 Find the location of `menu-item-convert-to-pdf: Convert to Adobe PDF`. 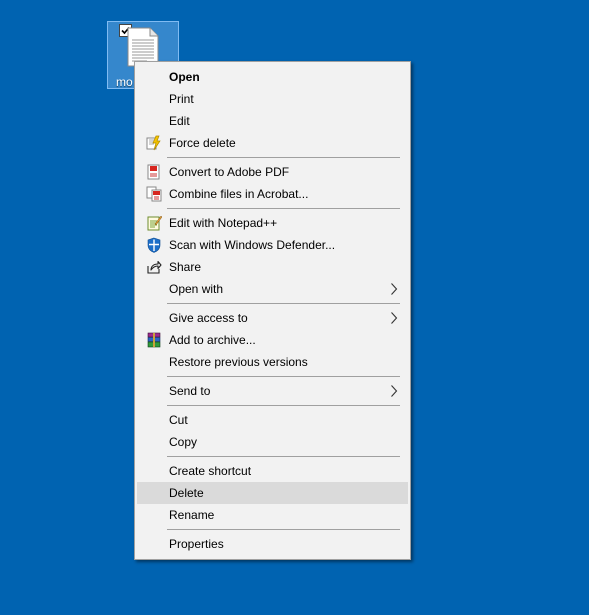

menu-item-convert-to-pdf: Convert to Adobe PDF is located at coordinates (272, 172).